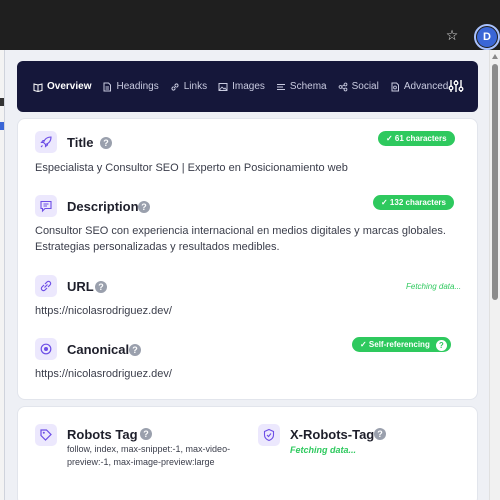 The height and width of the screenshot is (500, 500). I want to click on title-help-icon: ?, so click(106, 143).